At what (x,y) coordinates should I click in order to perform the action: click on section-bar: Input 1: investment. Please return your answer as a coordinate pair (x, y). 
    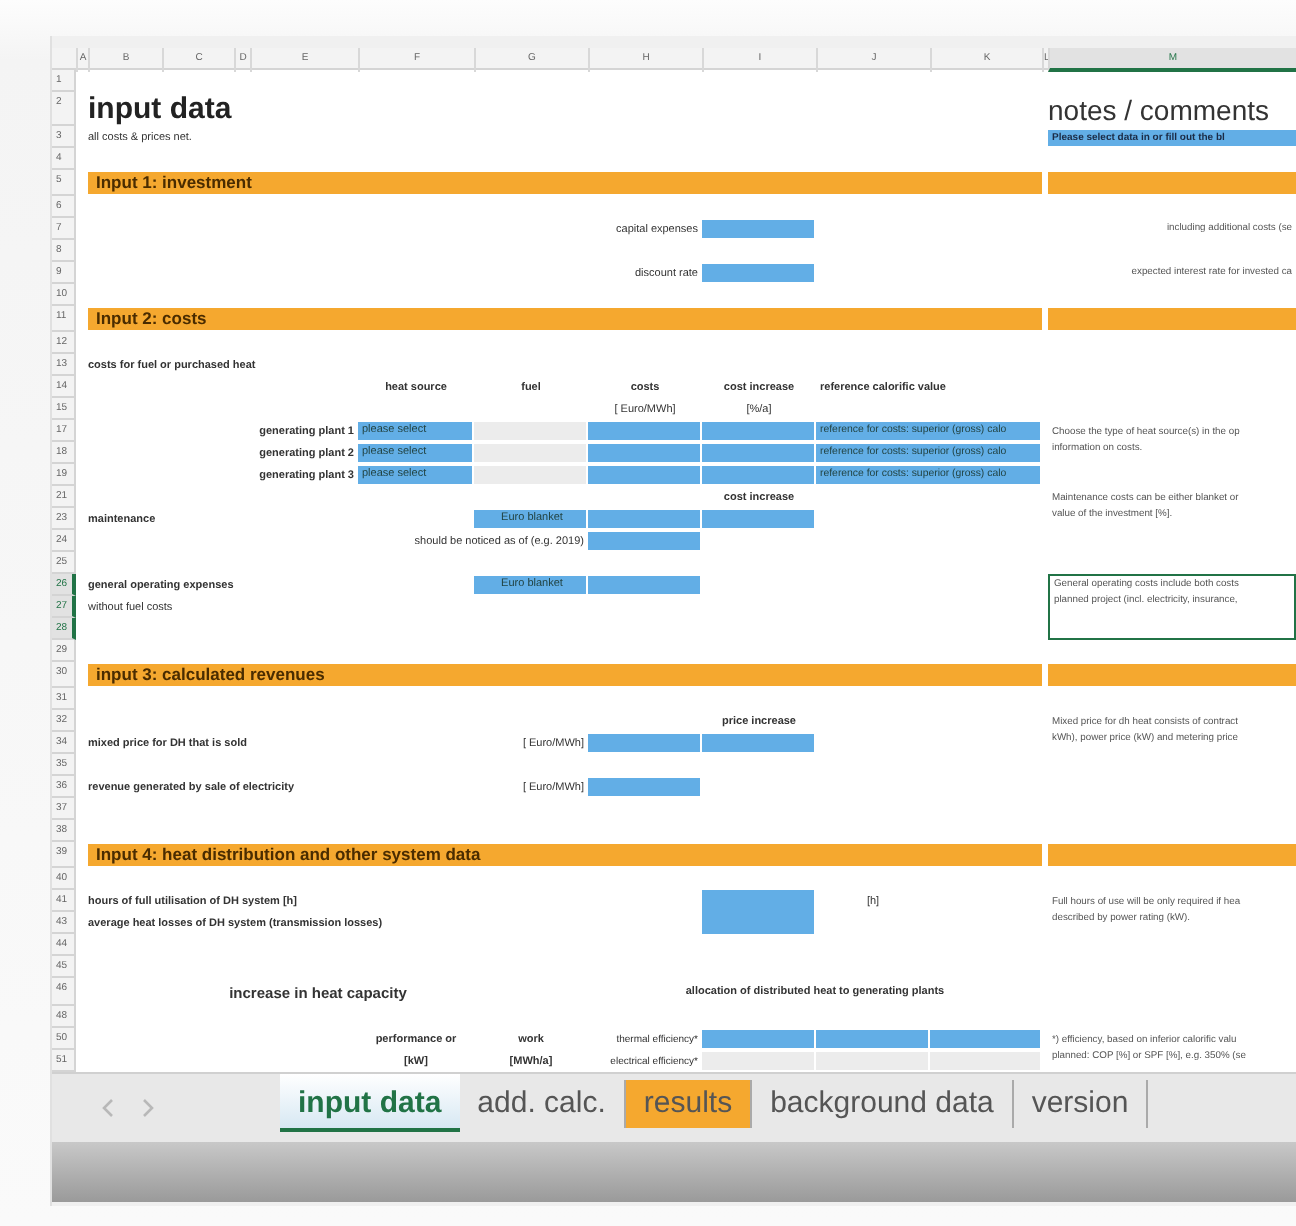
    Looking at the image, I should click on (565, 183).